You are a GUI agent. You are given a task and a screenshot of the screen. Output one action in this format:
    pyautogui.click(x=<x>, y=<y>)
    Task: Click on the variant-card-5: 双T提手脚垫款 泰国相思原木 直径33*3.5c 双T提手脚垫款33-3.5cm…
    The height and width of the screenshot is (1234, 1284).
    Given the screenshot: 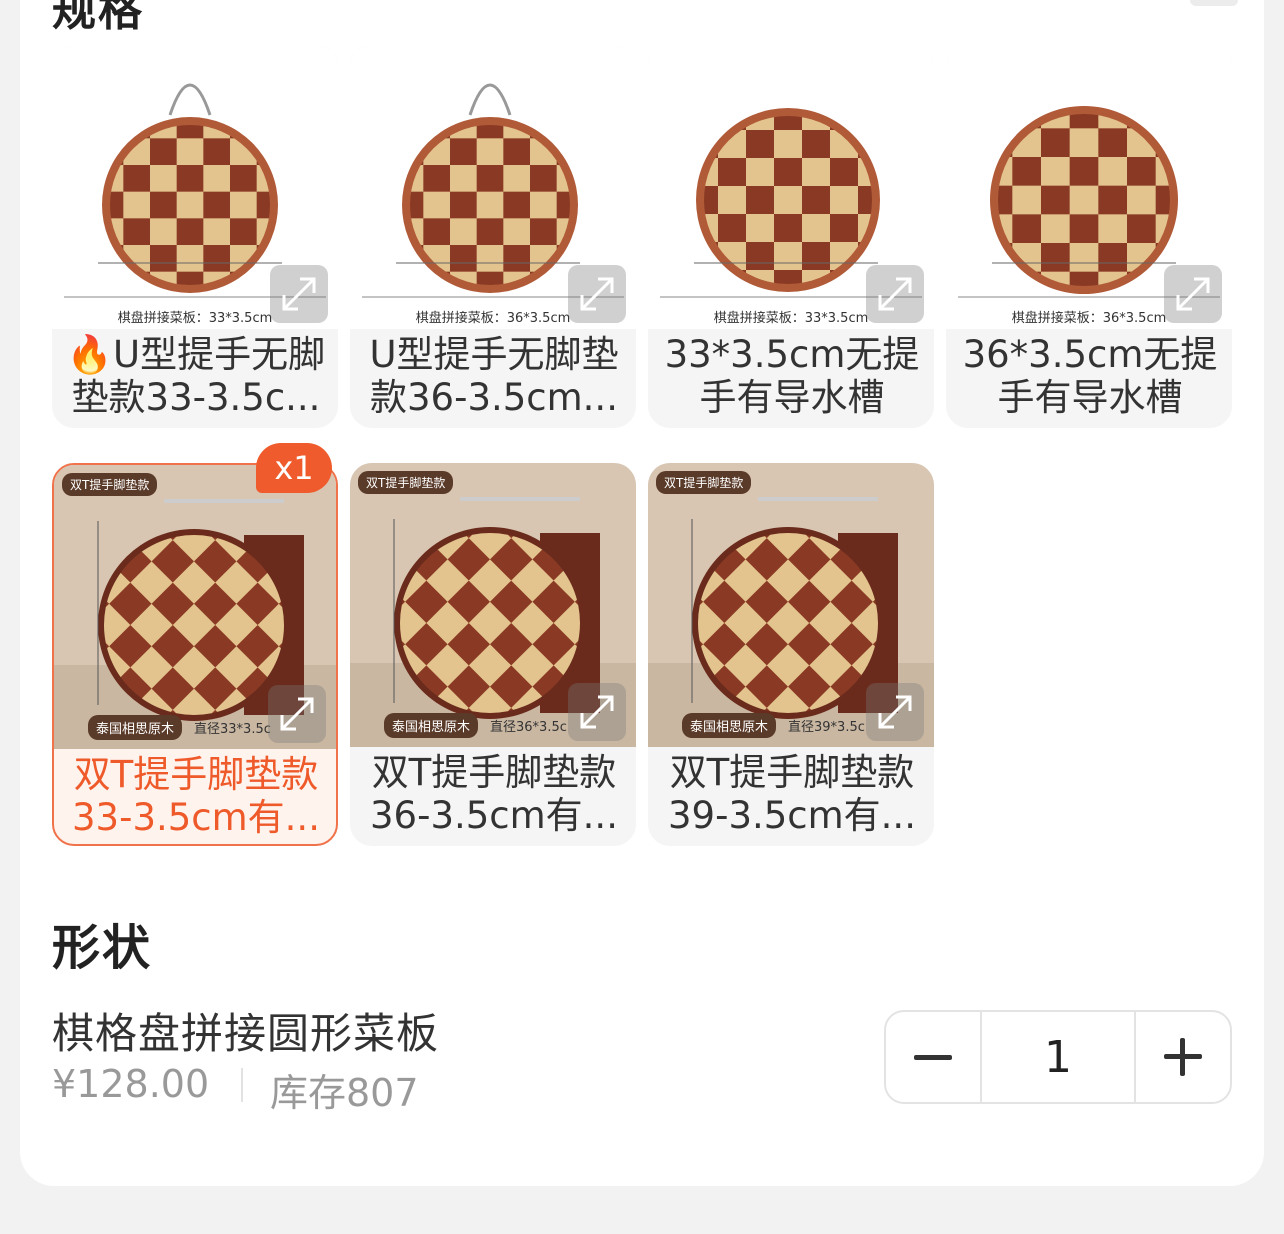 What is the action you would take?
    pyautogui.click(x=195, y=654)
    